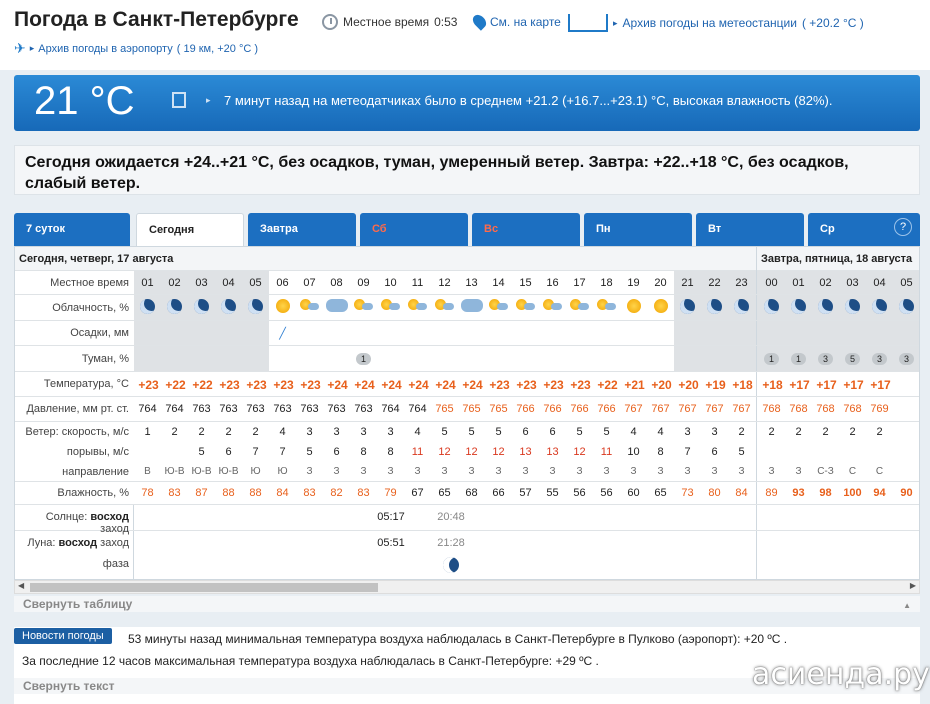 Image resolution: width=930 pixels, height=704 pixels. Describe the element at coordinates (913, 585) in the screenshot. I see `scroll-right-icon: ▶` at that location.